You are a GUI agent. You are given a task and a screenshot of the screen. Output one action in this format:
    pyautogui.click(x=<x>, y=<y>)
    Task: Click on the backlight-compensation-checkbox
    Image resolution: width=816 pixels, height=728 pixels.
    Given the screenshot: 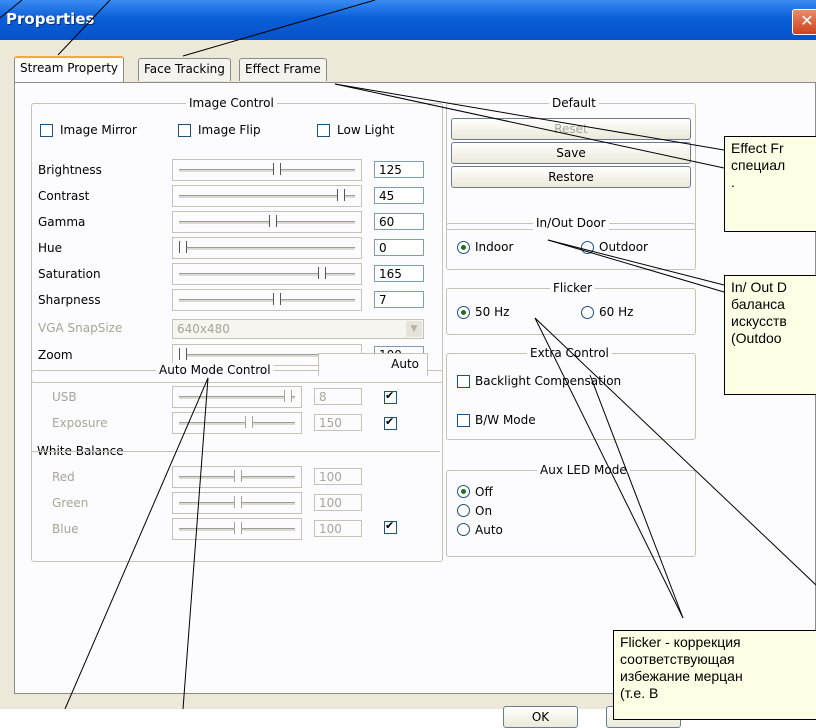 What is the action you would take?
    pyautogui.click(x=463, y=381)
    